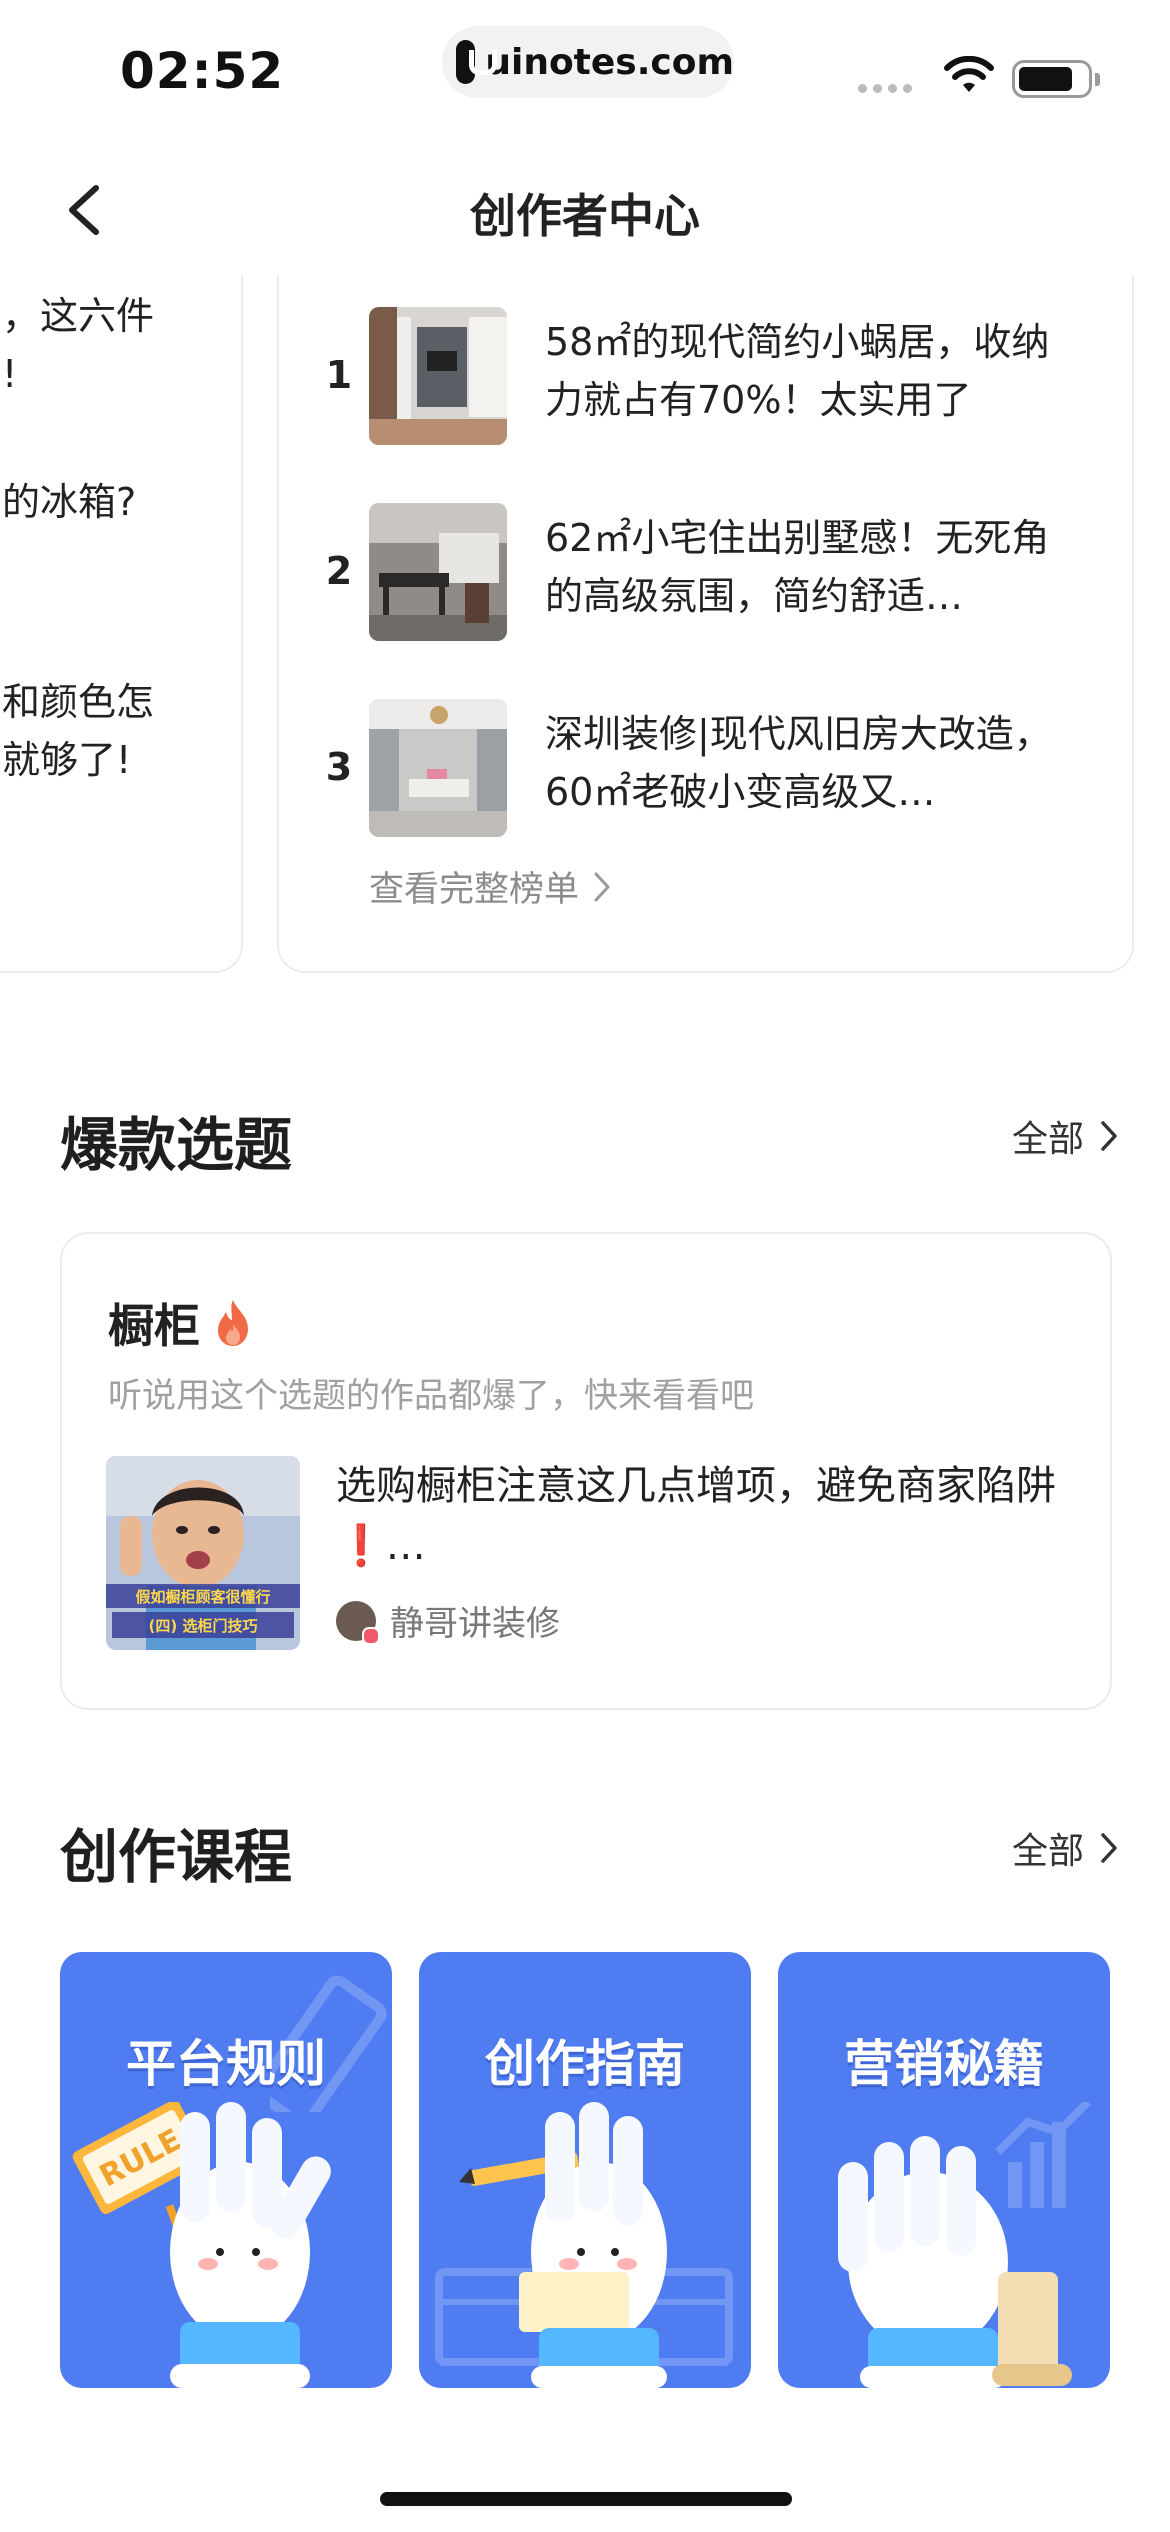 This screenshot has width=1170, height=2532. Describe the element at coordinates (584, 2245) in the screenshot. I see `glove-mascot-pencil-icon` at that location.